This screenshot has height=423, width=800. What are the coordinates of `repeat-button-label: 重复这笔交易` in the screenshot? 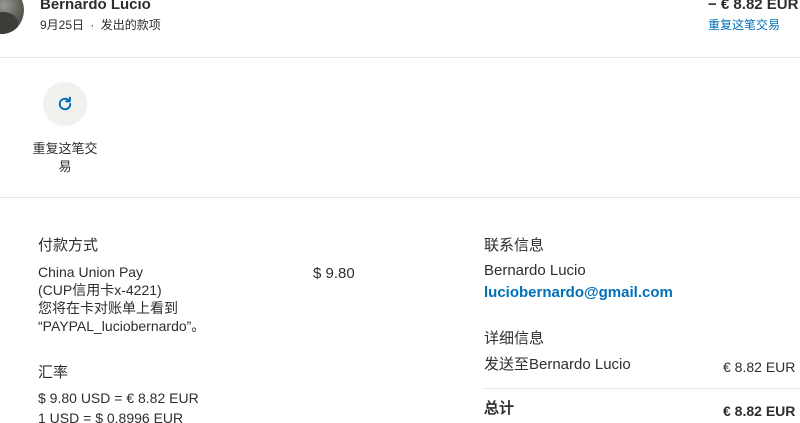 It's located at (65, 157).